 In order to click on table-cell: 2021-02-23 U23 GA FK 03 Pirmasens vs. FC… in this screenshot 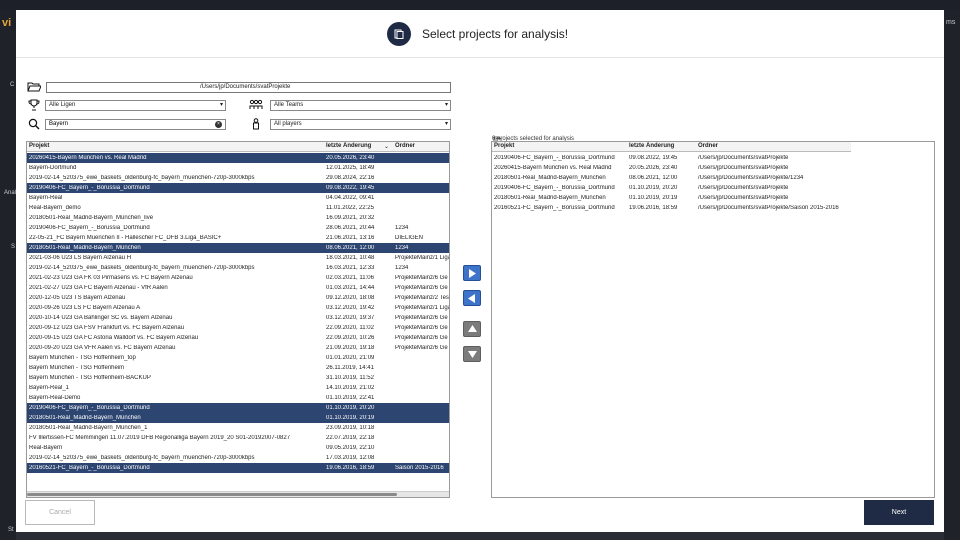, I will do `click(111, 277)`.